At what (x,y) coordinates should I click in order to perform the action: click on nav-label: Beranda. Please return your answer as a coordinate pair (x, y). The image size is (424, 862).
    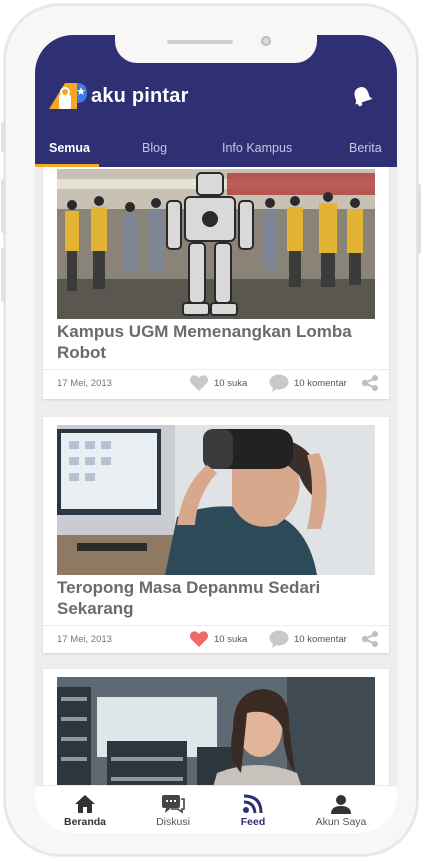
    Looking at the image, I should click on (84, 822).